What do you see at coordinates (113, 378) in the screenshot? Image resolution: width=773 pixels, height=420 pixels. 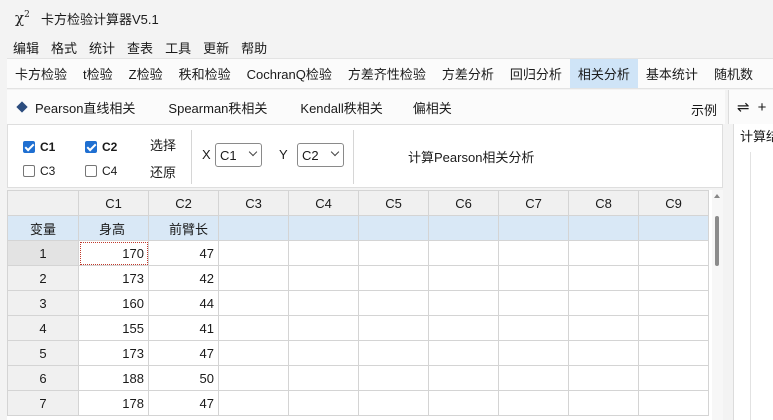 I see `grid-cell: 188` at bounding box center [113, 378].